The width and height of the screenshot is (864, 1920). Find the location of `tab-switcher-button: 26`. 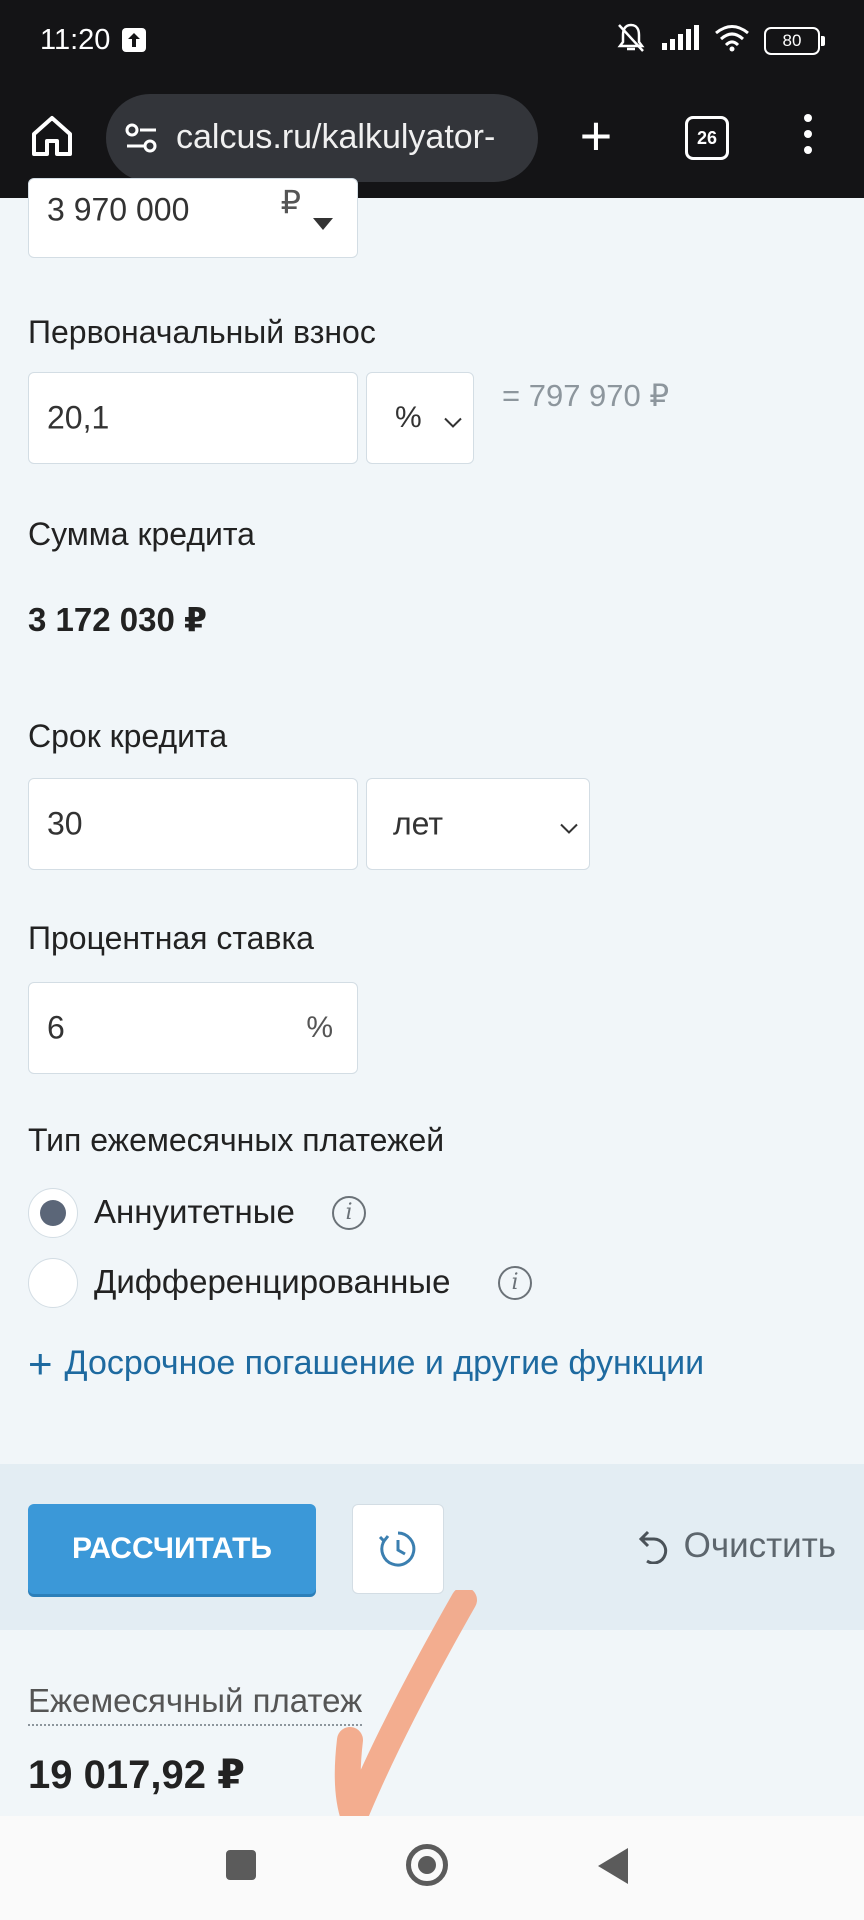

tab-switcher-button: 26 is located at coordinates (707, 138).